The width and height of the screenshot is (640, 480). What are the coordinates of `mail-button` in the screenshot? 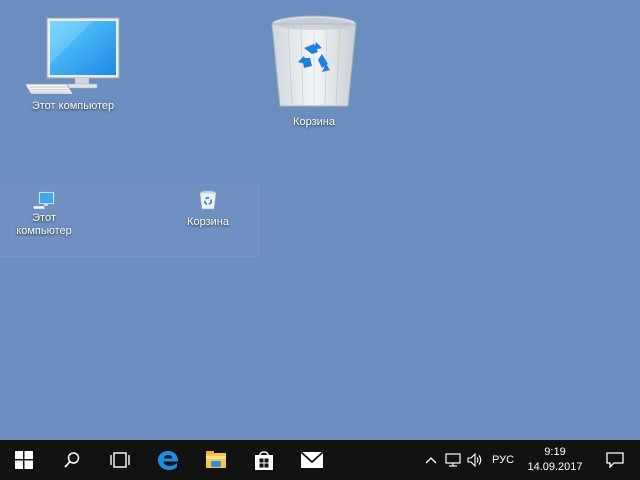 It's located at (312, 460).